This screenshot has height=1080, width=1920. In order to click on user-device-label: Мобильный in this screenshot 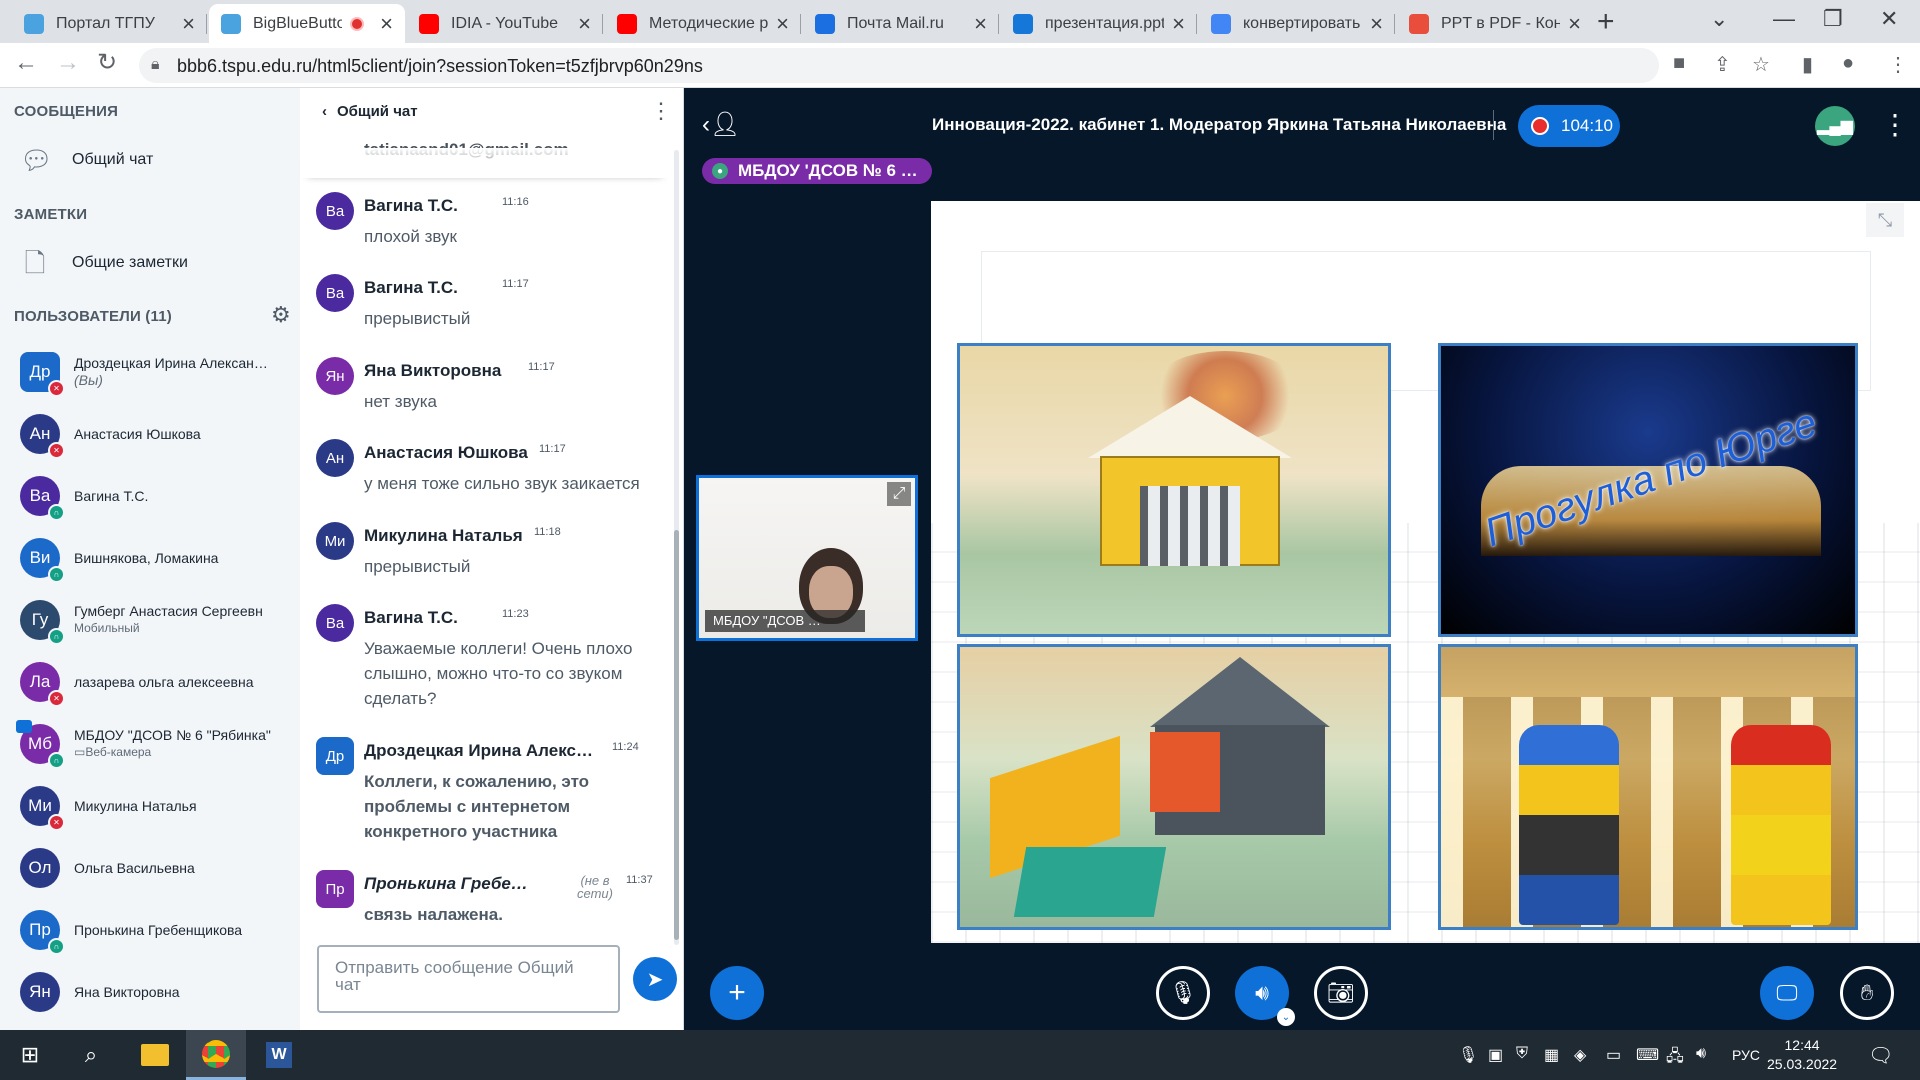, I will do `click(107, 628)`.